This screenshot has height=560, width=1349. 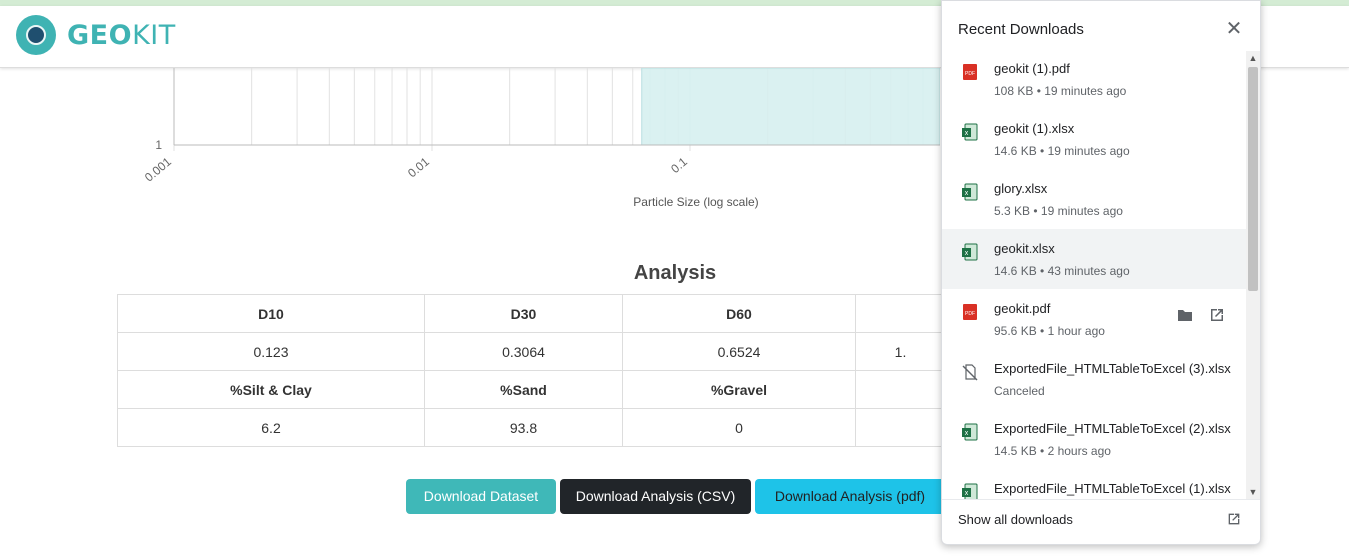 I want to click on downloads-scrollbar: ▲ ▼, so click(x=1253, y=275).